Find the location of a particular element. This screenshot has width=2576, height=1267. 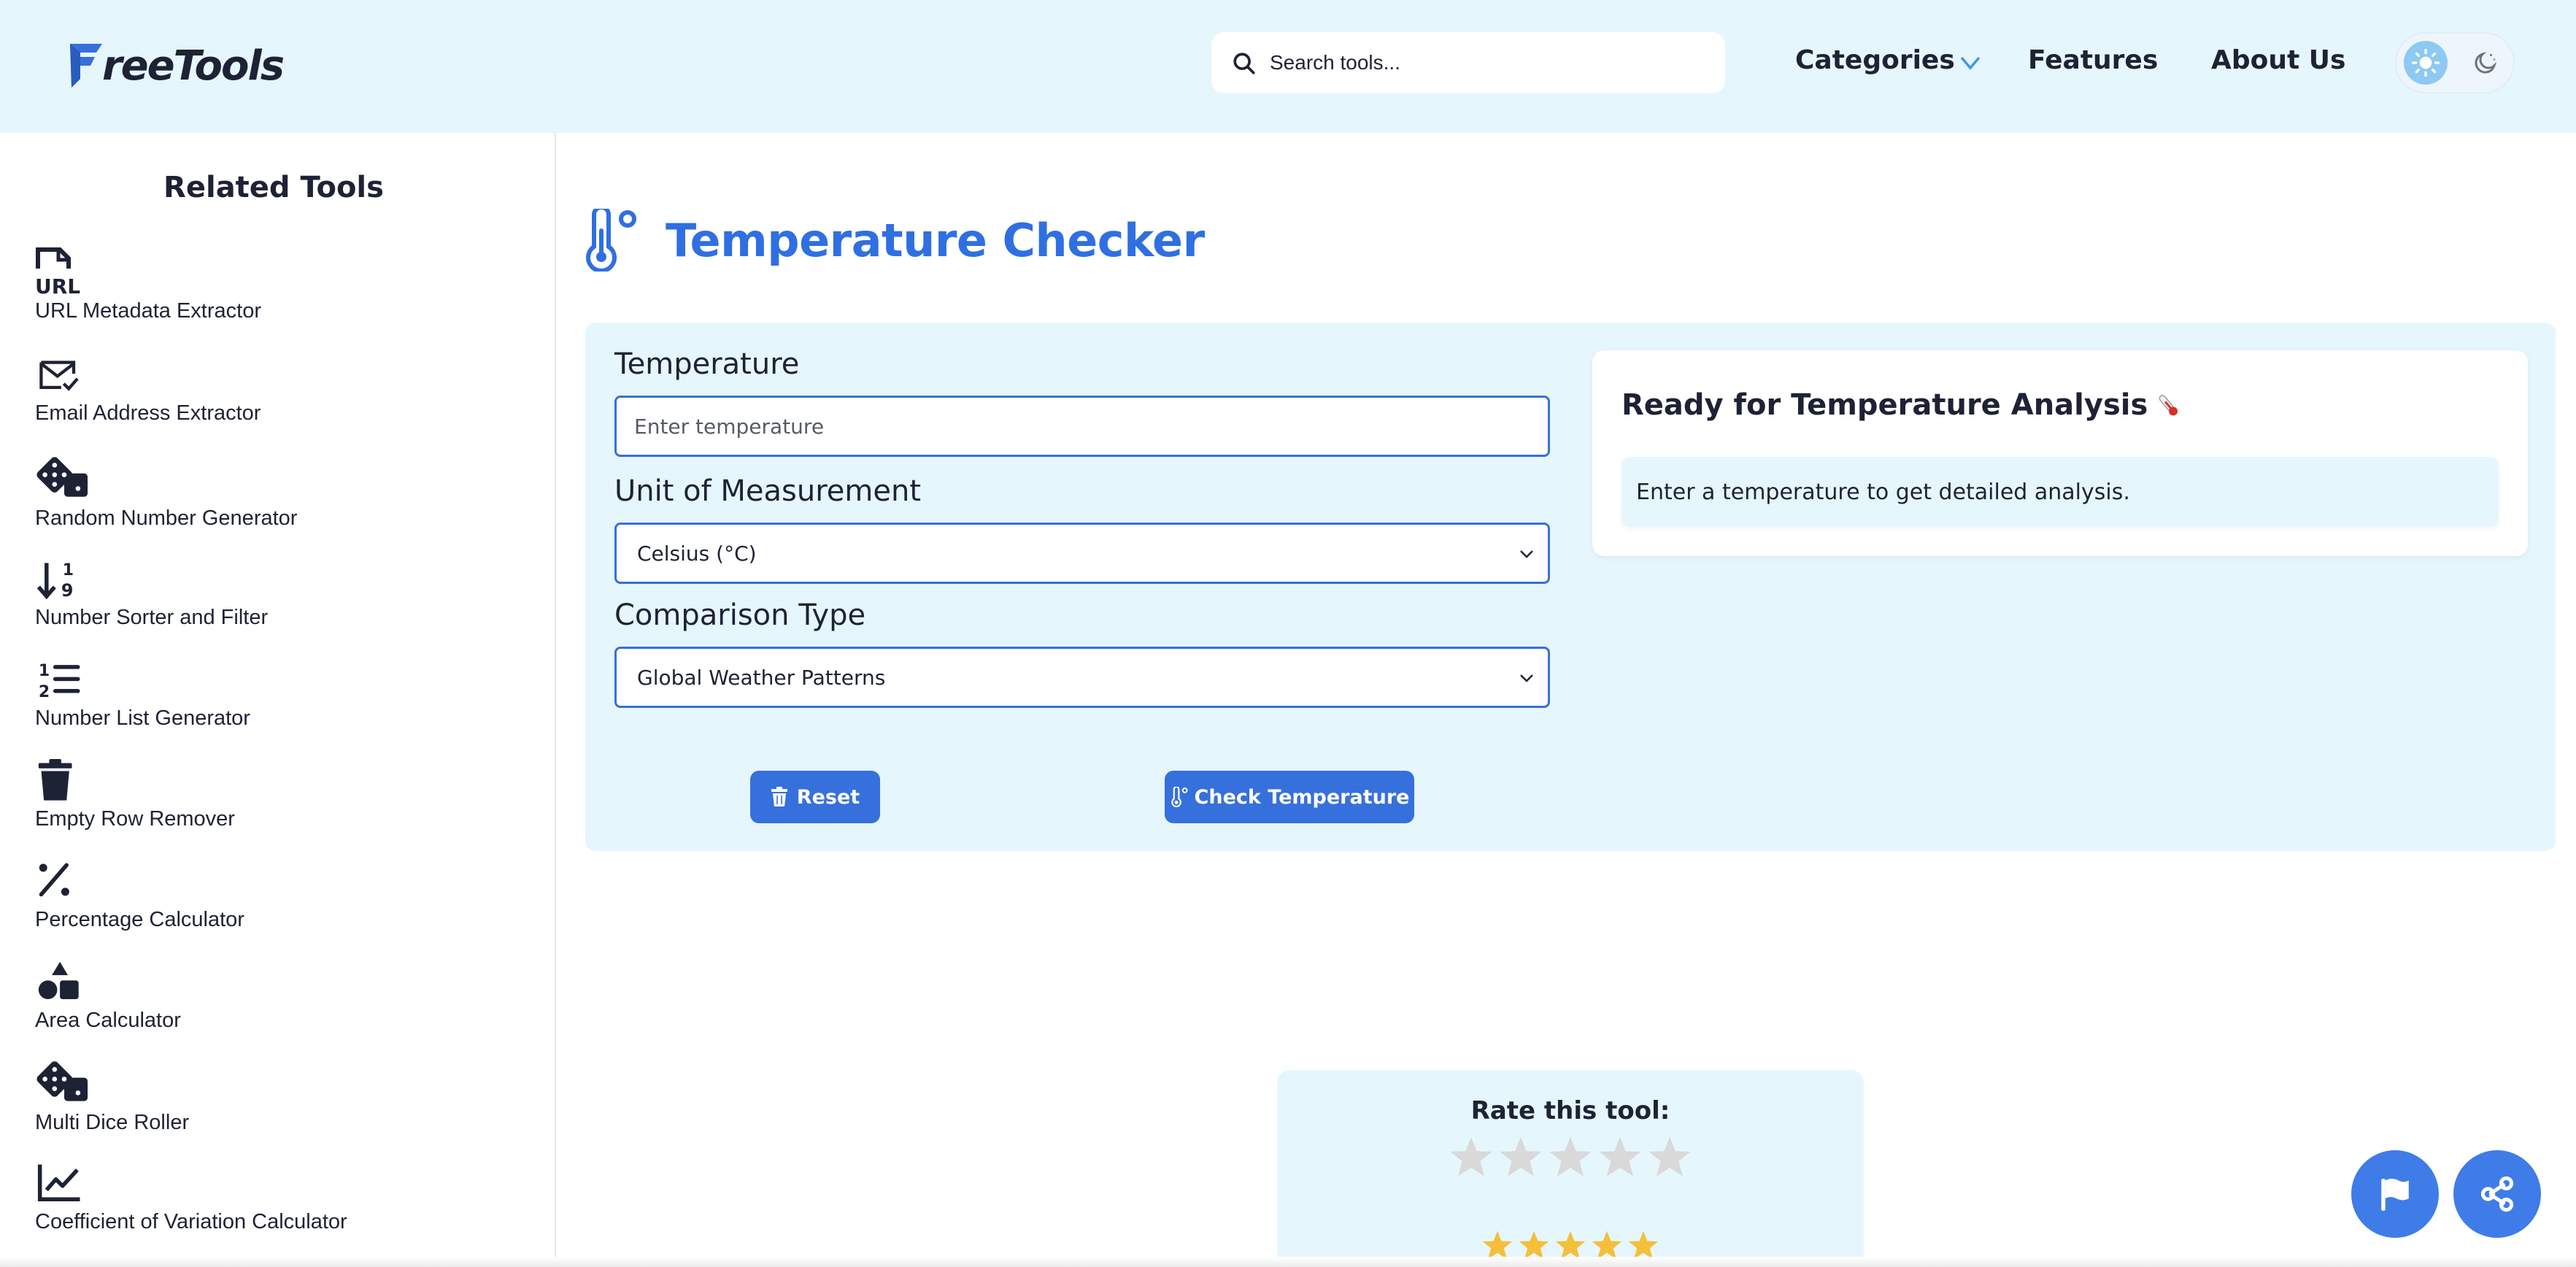

sidebar-item-number-sorter-and-filter: 1 9 Number Sorter and Filter is located at coordinates (151, 594).